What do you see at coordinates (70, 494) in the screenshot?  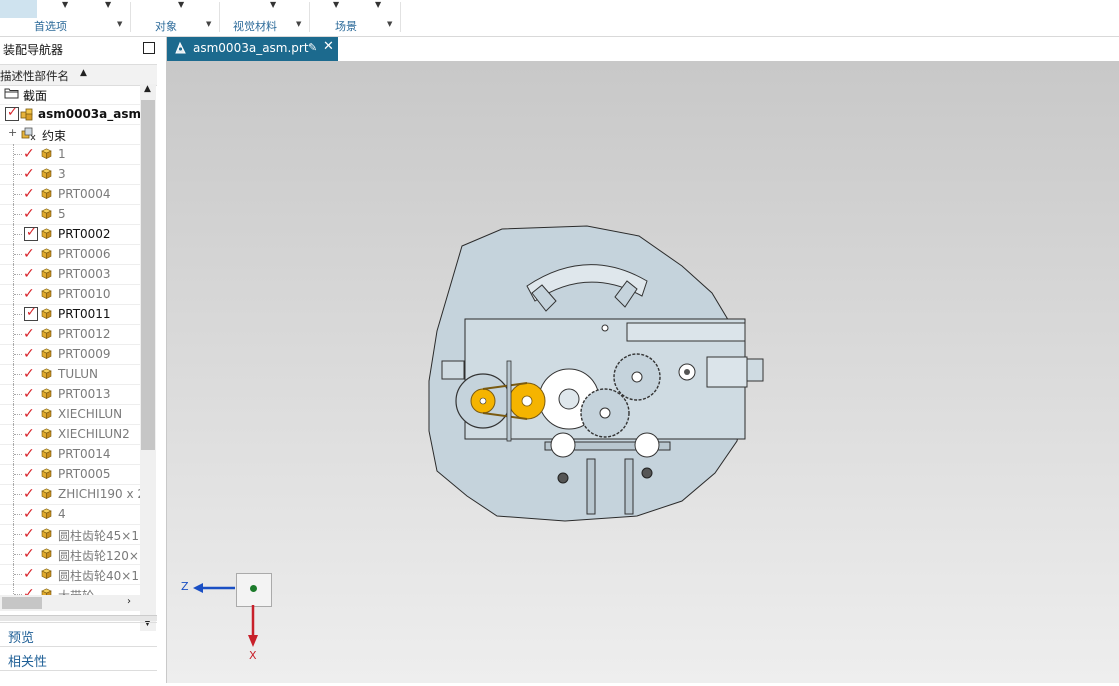 I see `tree-row-component: ✓ ZHICHI190 x 2` at bounding box center [70, 494].